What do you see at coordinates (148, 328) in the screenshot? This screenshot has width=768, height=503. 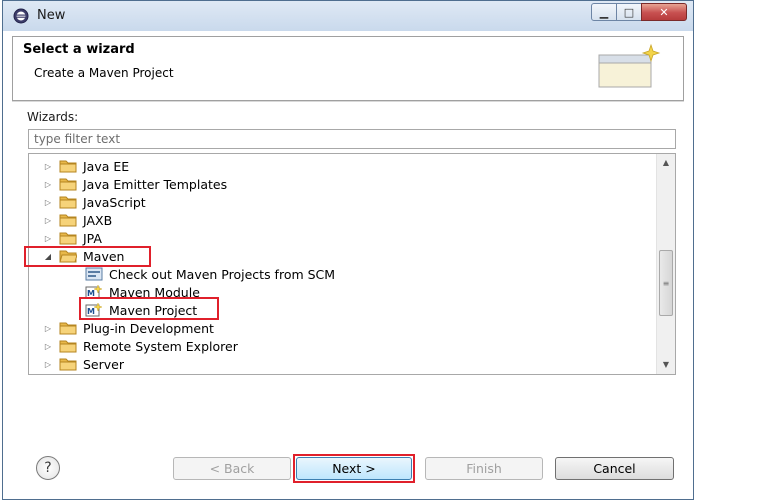 I see `tree-item-label: Plug-in Development` at bounding box center [148, 328].